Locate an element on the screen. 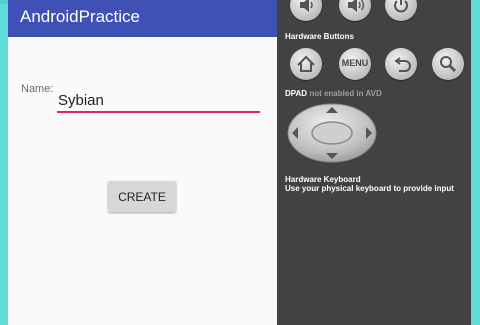 The image size is (480, 325). search-icon is located at coordinates (448, 64).